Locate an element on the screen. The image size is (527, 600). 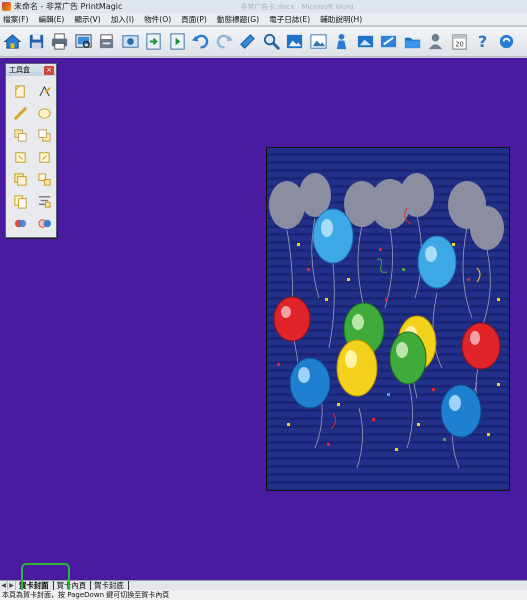
copy-tool is located at coordinates (20, 201).